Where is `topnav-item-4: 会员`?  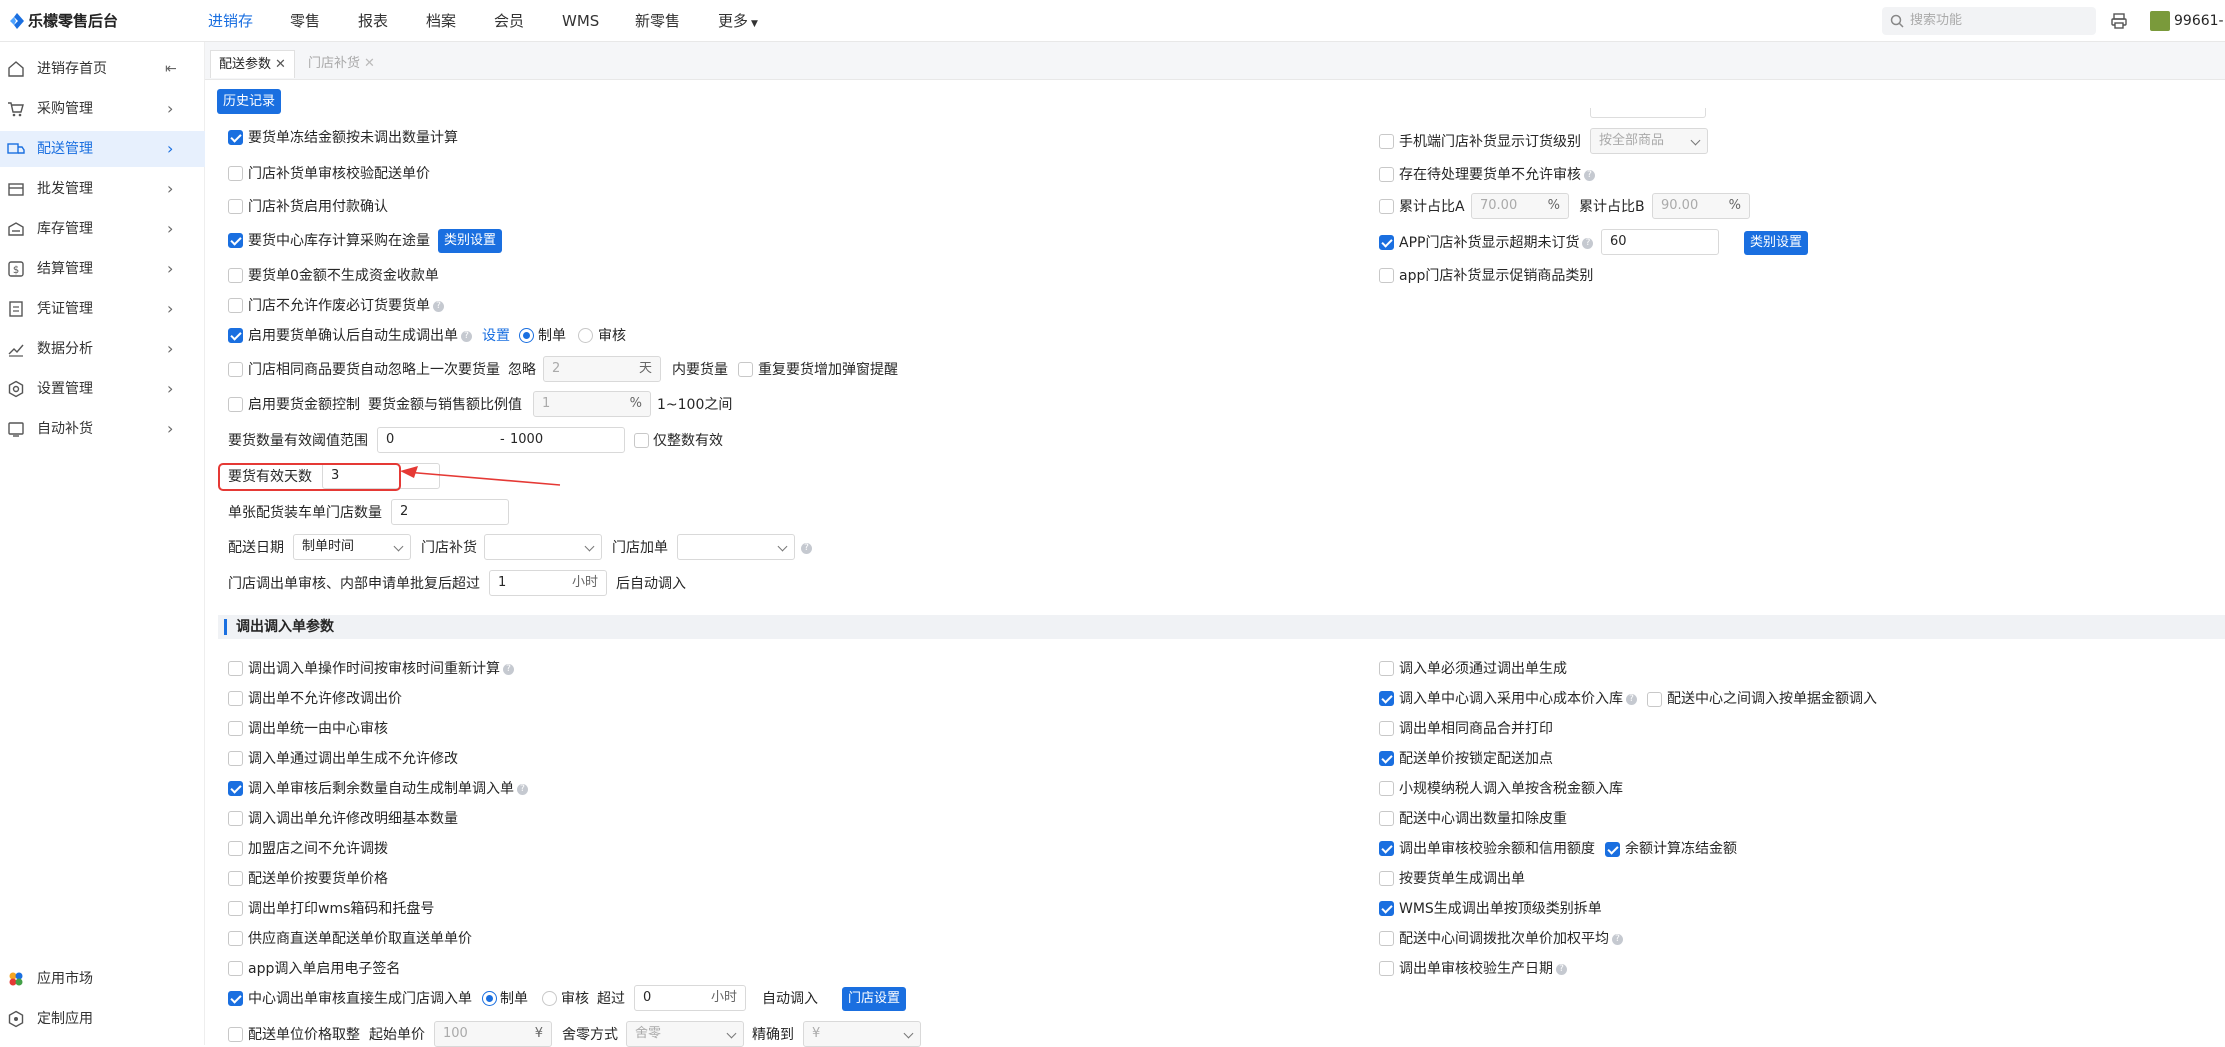 topnav-item-4: 会员 is located at coordinates (509, 21).